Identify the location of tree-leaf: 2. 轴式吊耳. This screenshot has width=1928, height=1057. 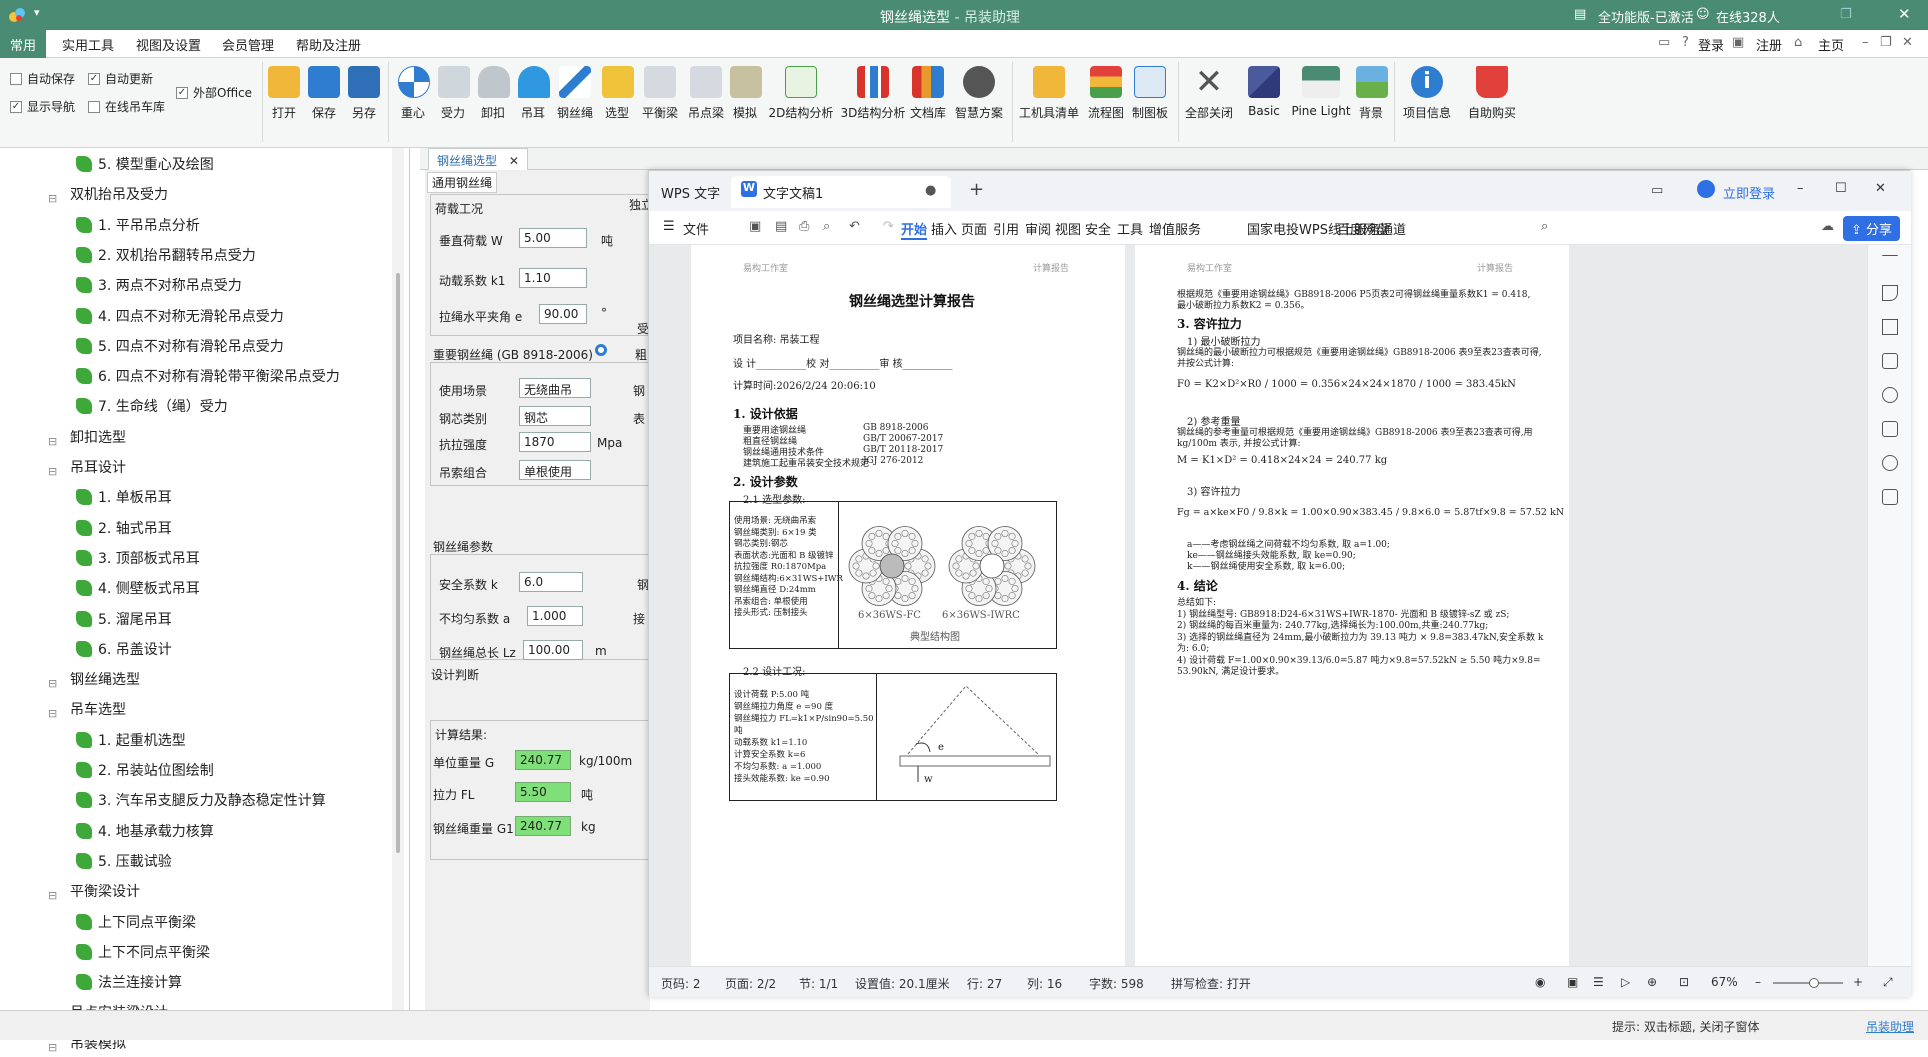
(124, 528).